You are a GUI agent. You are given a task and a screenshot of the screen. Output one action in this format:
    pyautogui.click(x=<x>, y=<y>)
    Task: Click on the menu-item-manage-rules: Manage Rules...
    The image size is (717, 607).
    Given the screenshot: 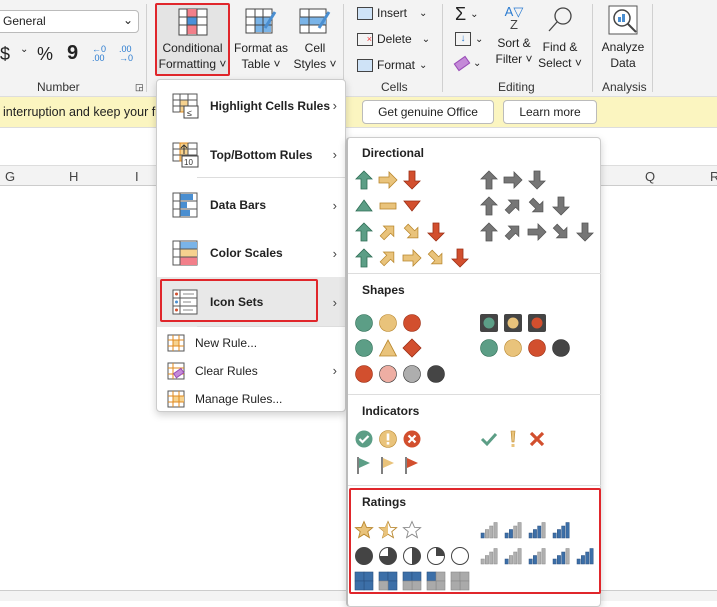 What is the action you would take?
    pyautogui.click(x=251, y=399)
    